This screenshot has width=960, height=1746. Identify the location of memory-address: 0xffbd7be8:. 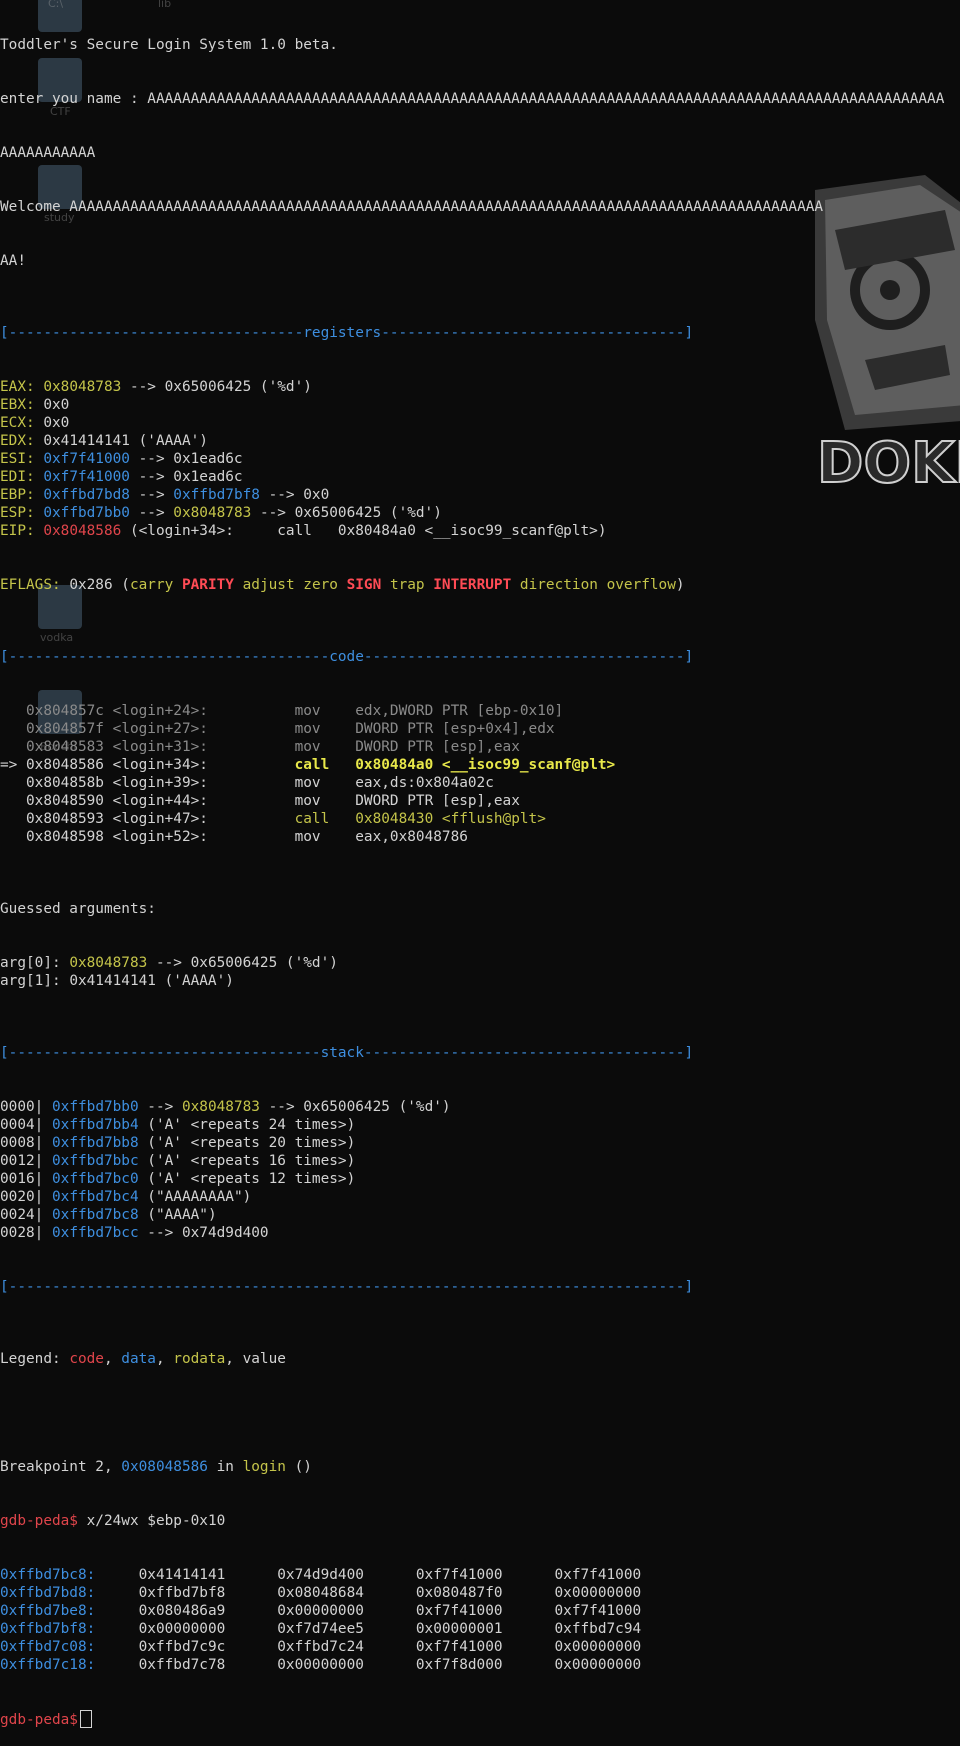
(48, 1611).